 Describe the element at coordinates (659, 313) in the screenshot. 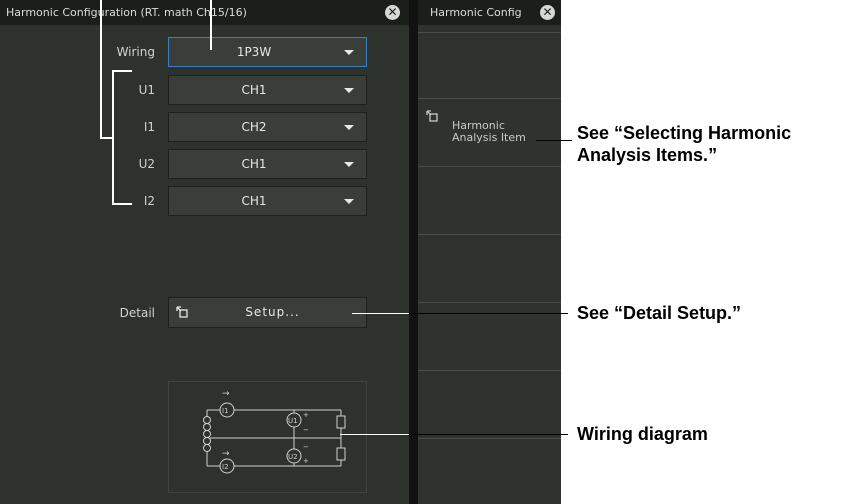

I see `callout-detail-setup: See “Detail Setup.”` at that location.